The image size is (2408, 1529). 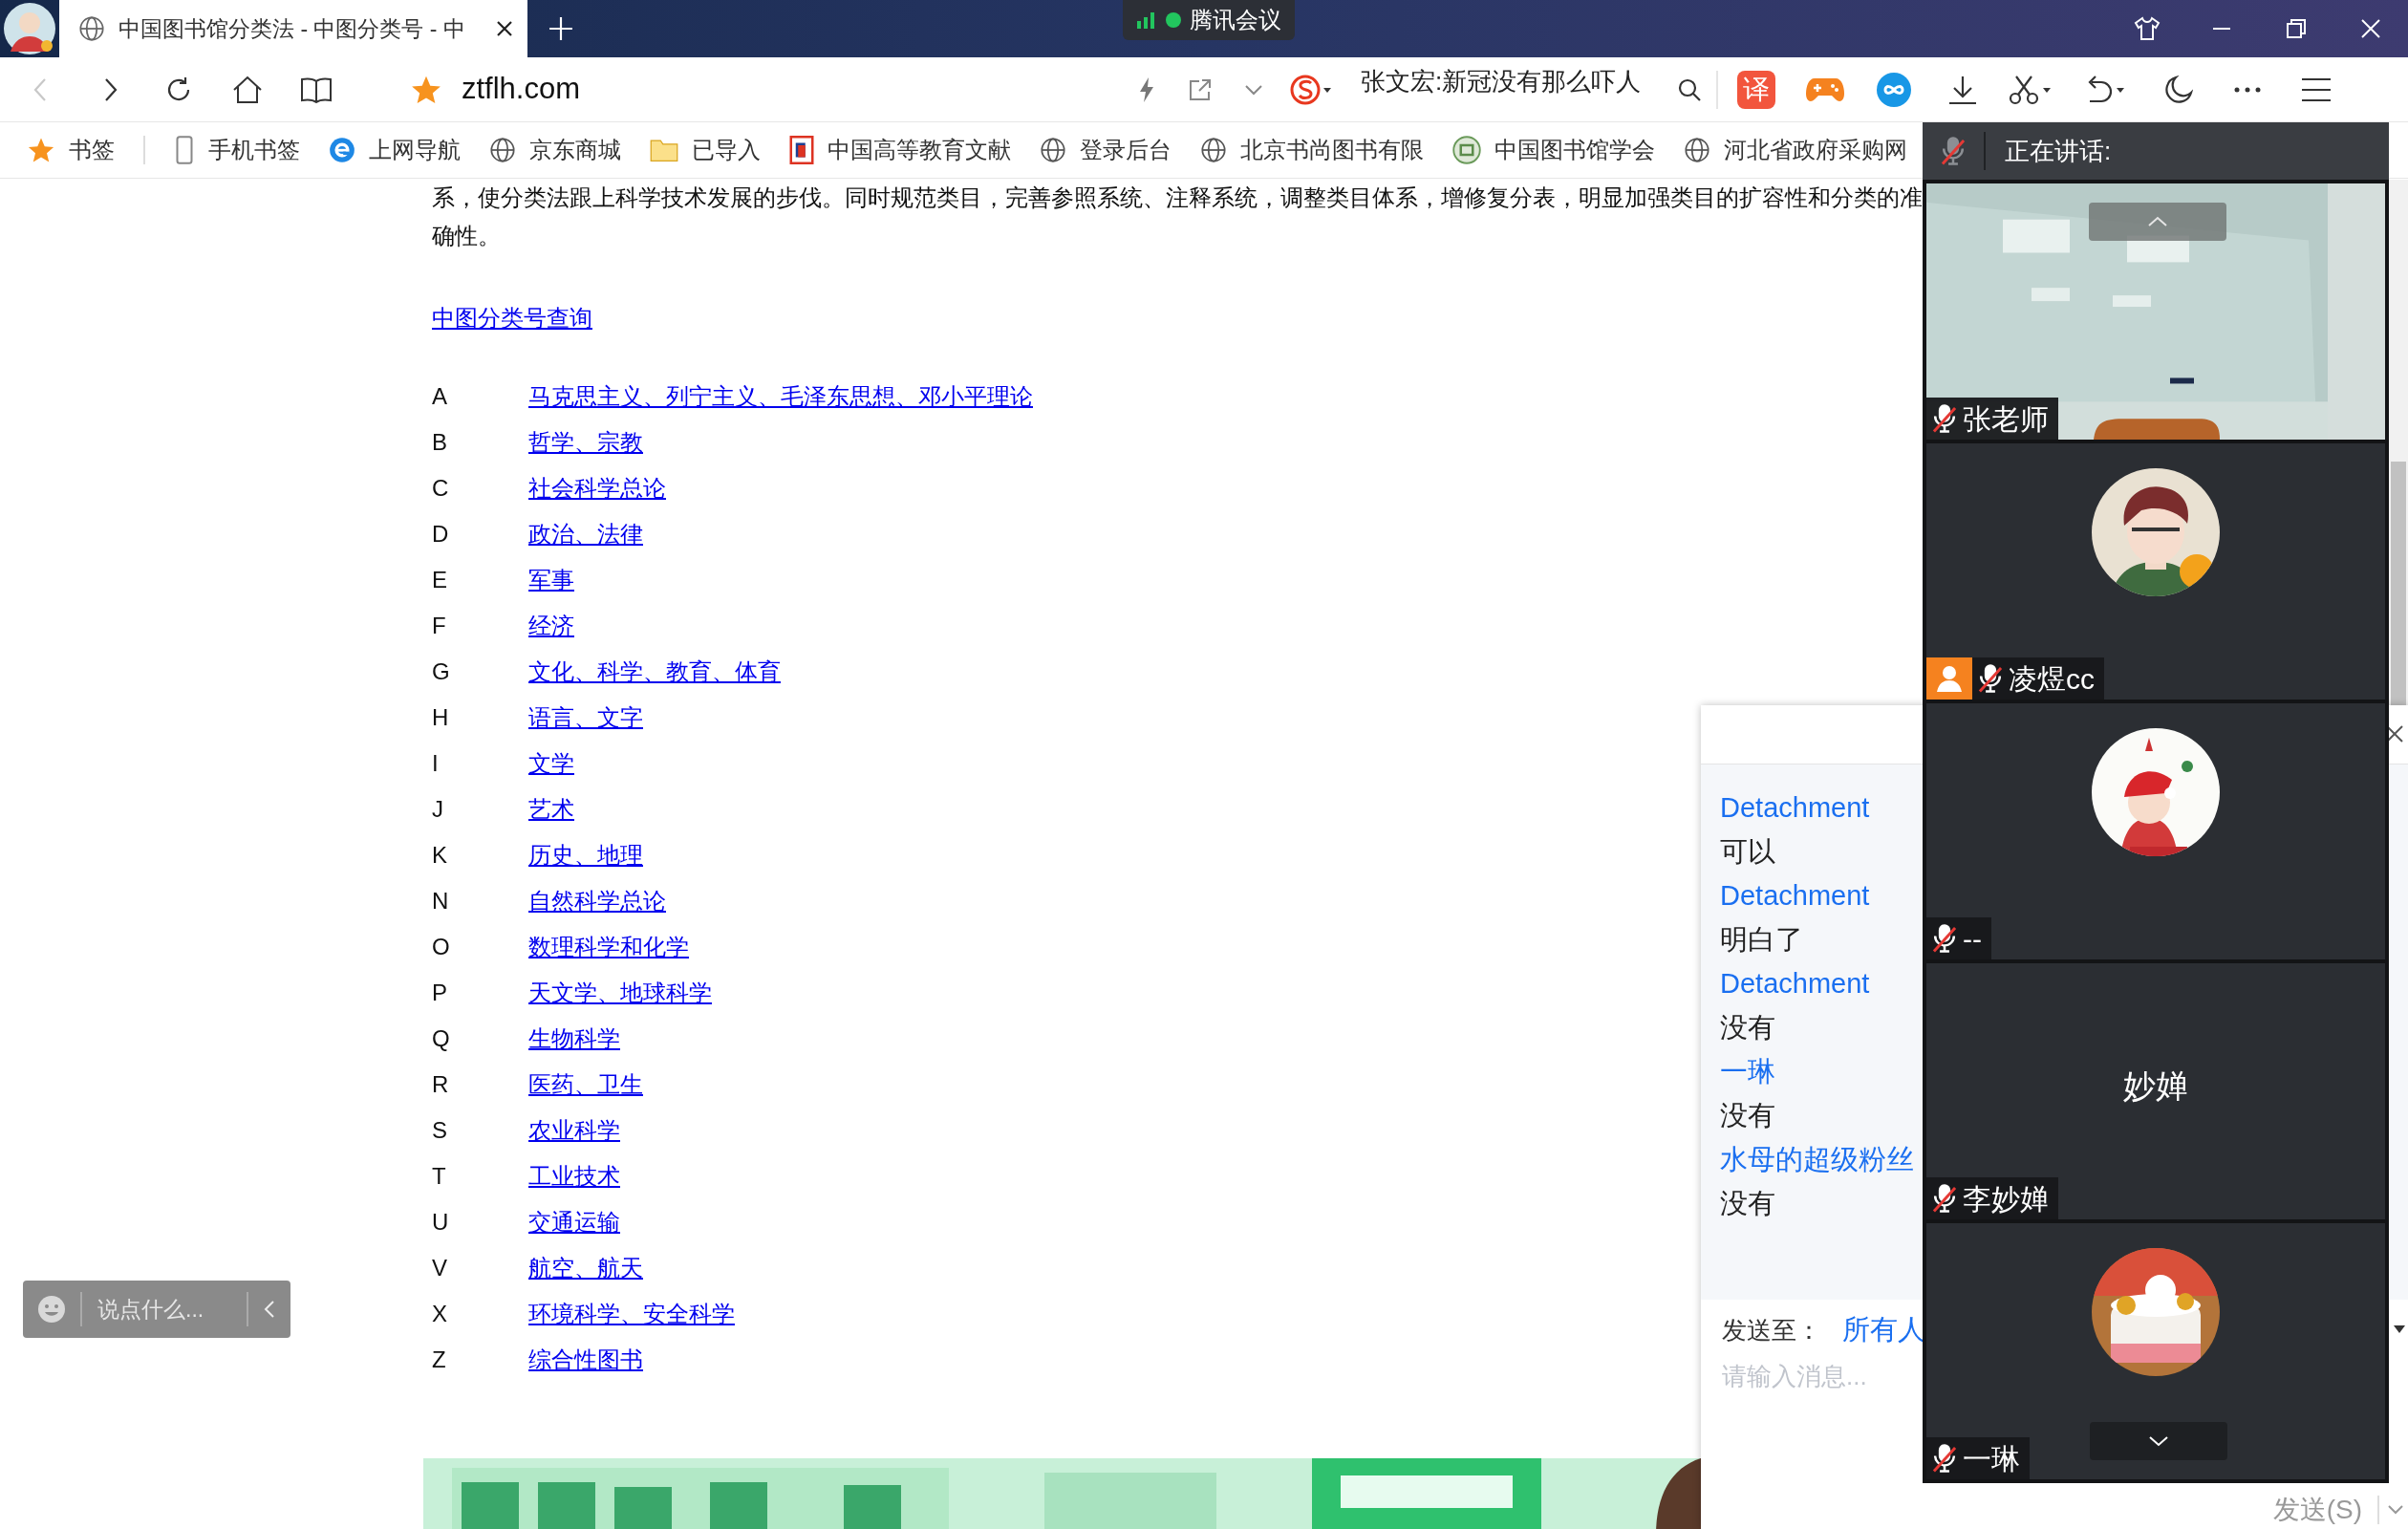 I want to click on category-link: 哲学、宗教, so click(x=586, y=442).